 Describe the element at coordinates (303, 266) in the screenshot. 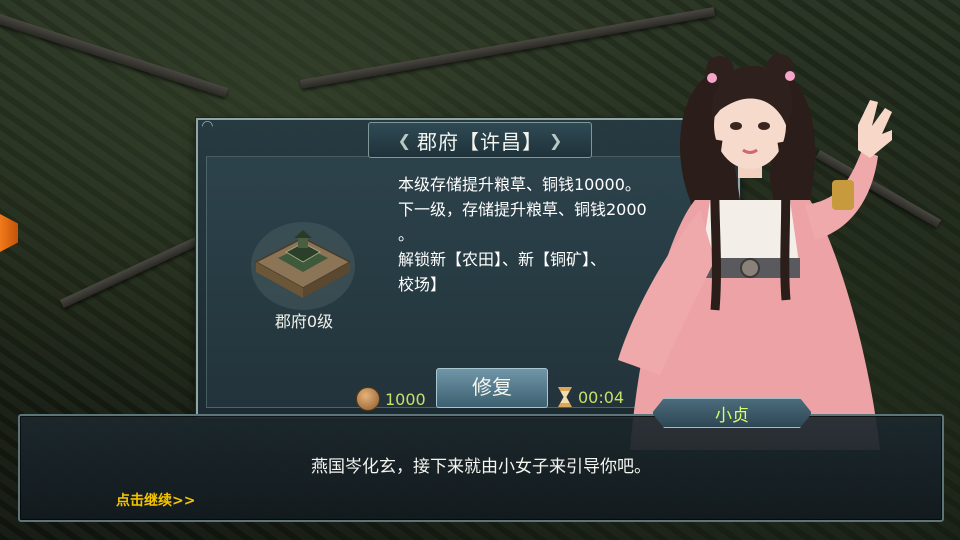

I see `prefecture-building-icon` at that location.